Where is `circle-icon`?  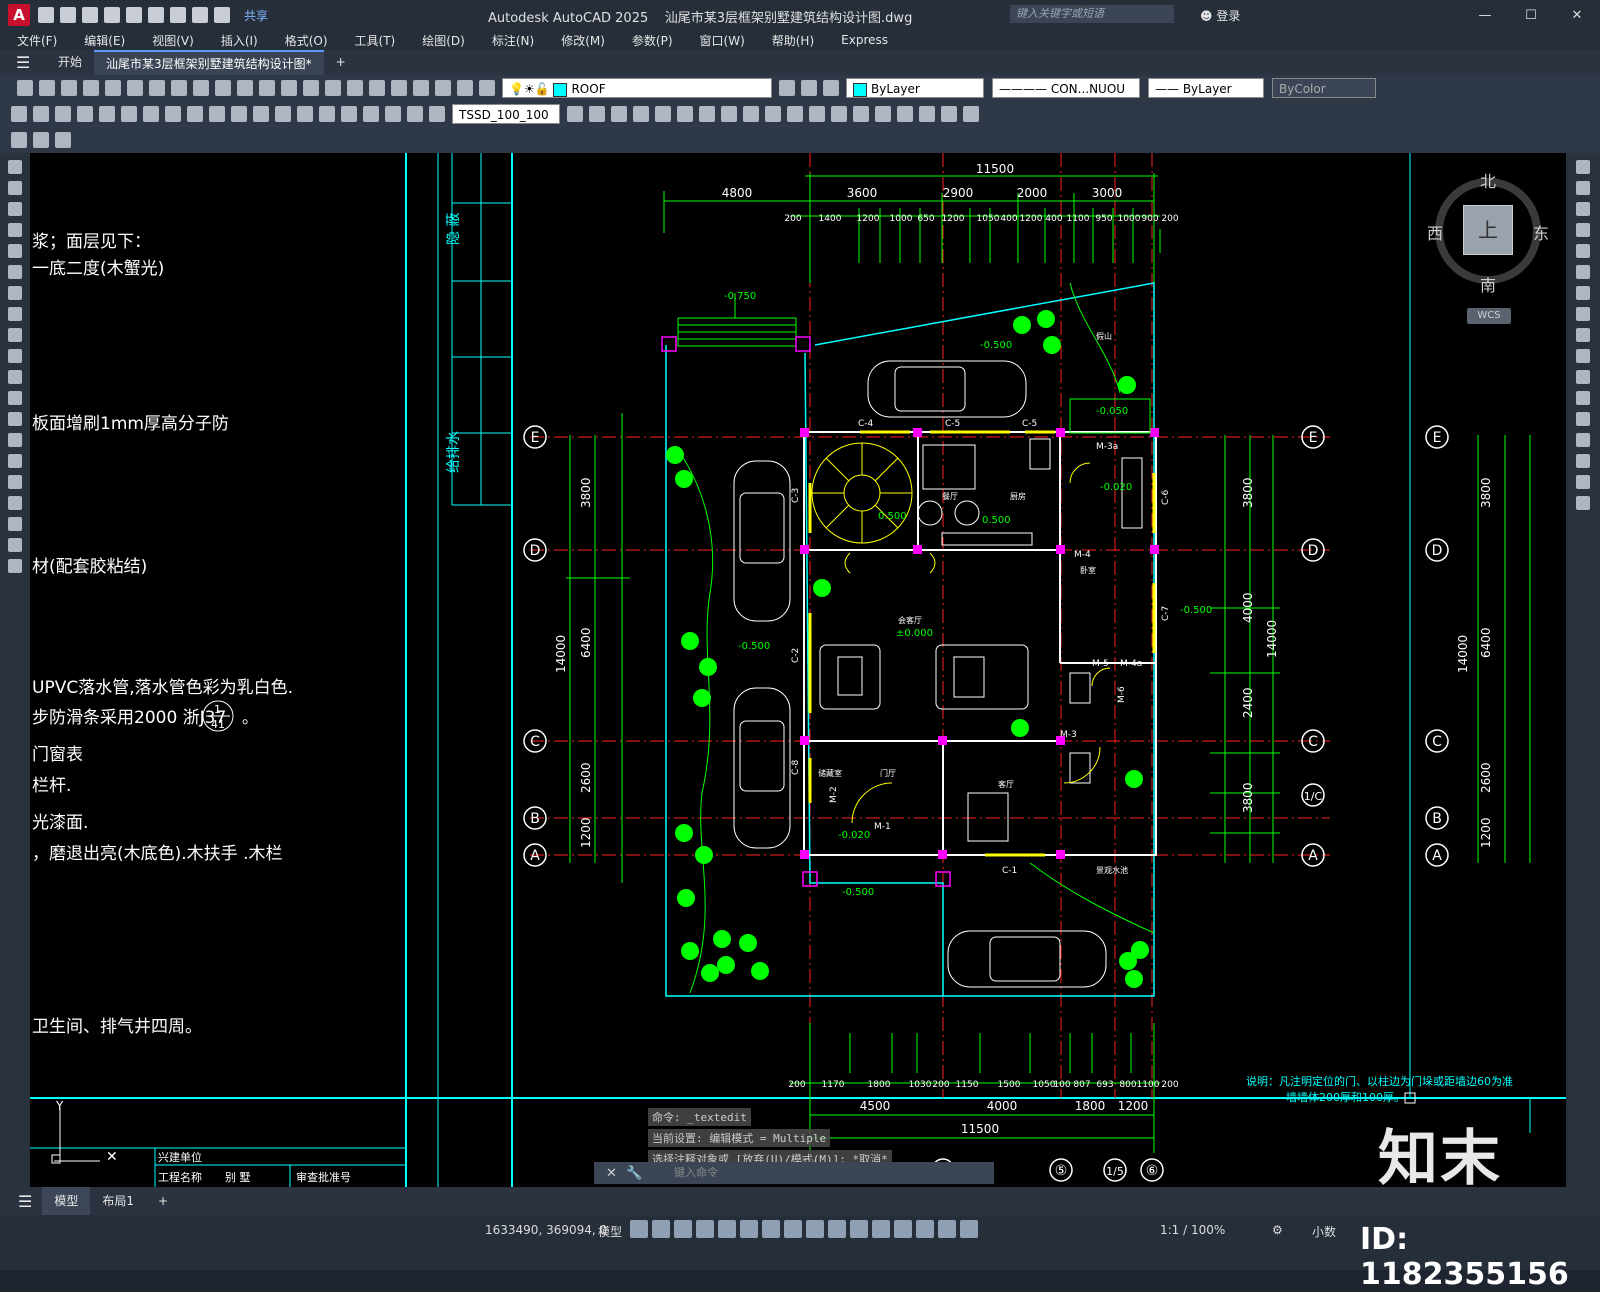 circle-icon is located at coordinates (15, 293).